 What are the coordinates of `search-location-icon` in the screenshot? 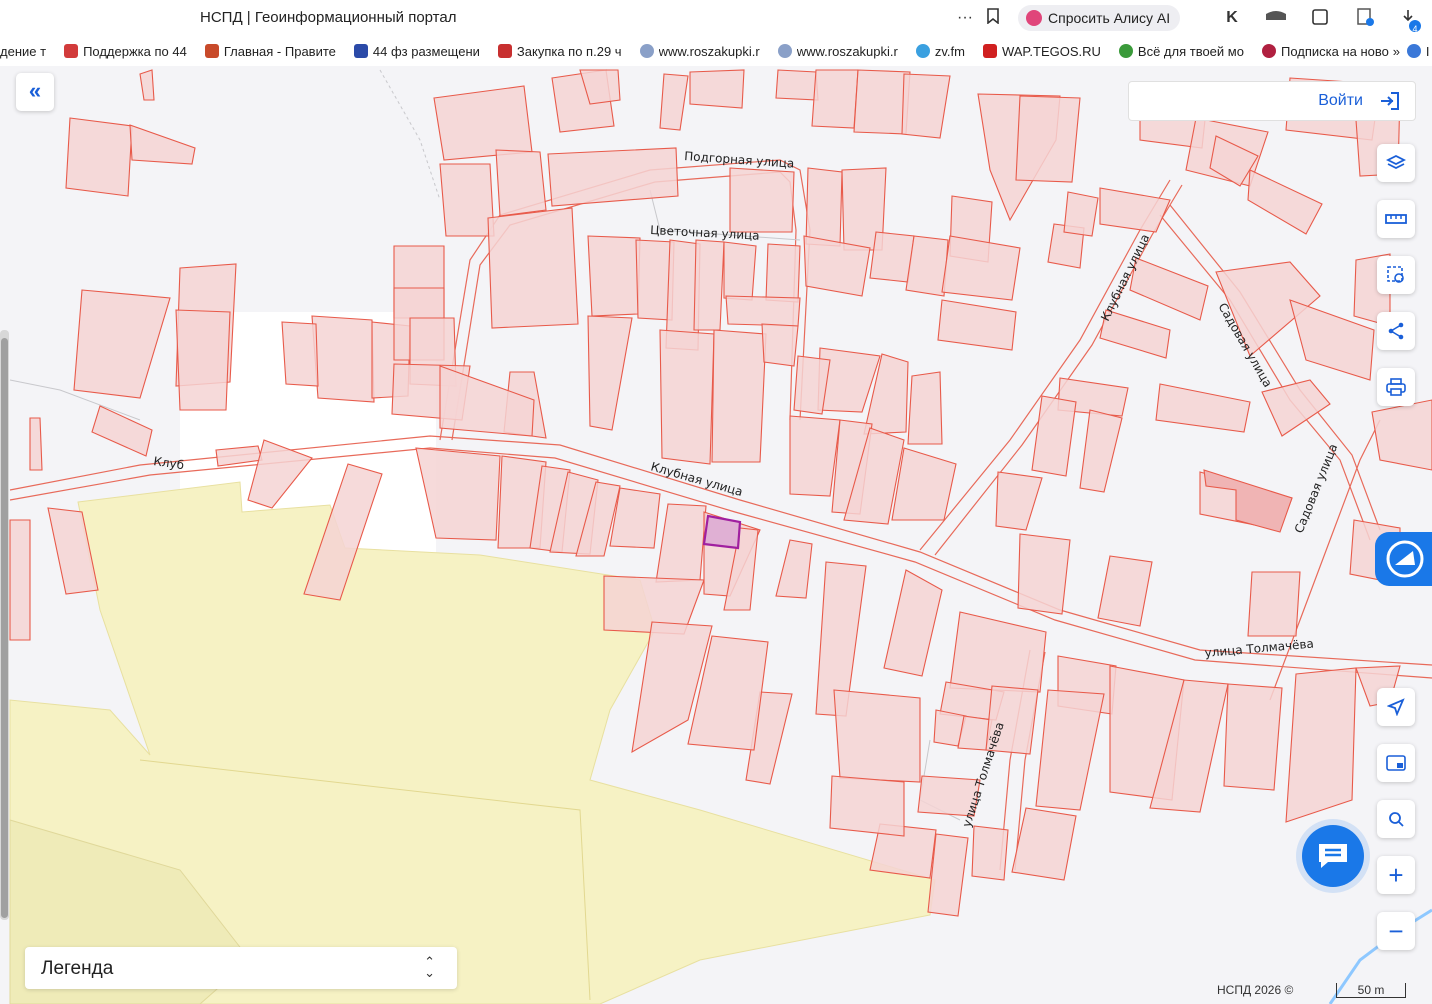 It's located at (1396, 819).